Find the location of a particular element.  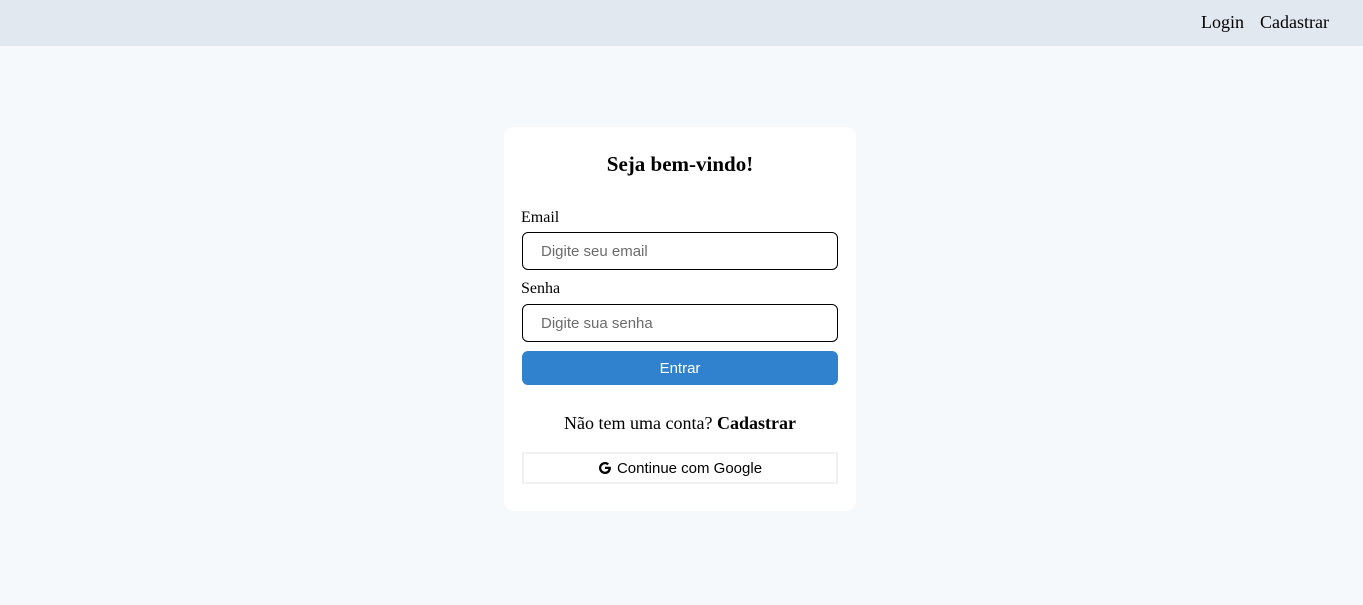

login-submit-button: Entrar is located at coordinates (680, 368).